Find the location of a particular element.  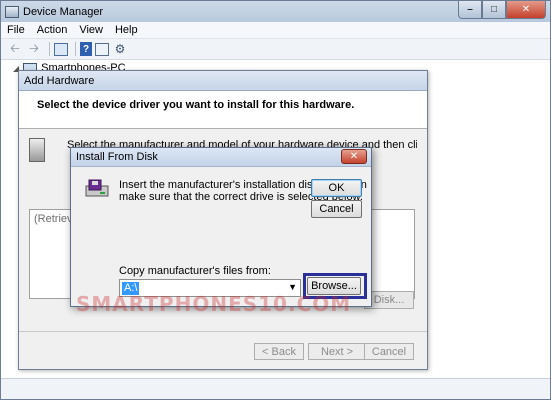

close-button: ✕ is located at coordinates (526, 10).